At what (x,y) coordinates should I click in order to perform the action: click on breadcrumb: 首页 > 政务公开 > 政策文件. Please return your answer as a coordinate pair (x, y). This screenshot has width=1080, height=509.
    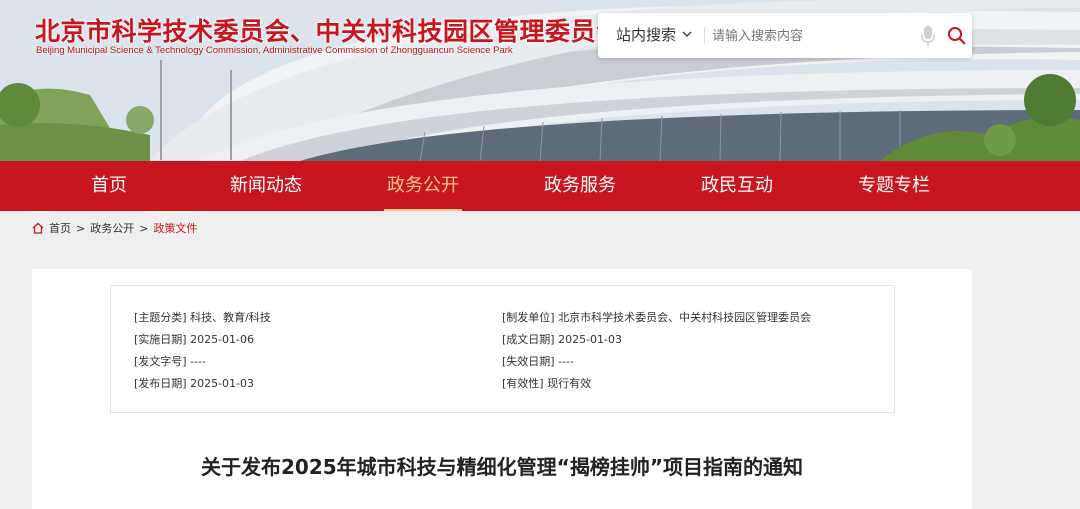
    Looking at the image, I should click on (114, 228).